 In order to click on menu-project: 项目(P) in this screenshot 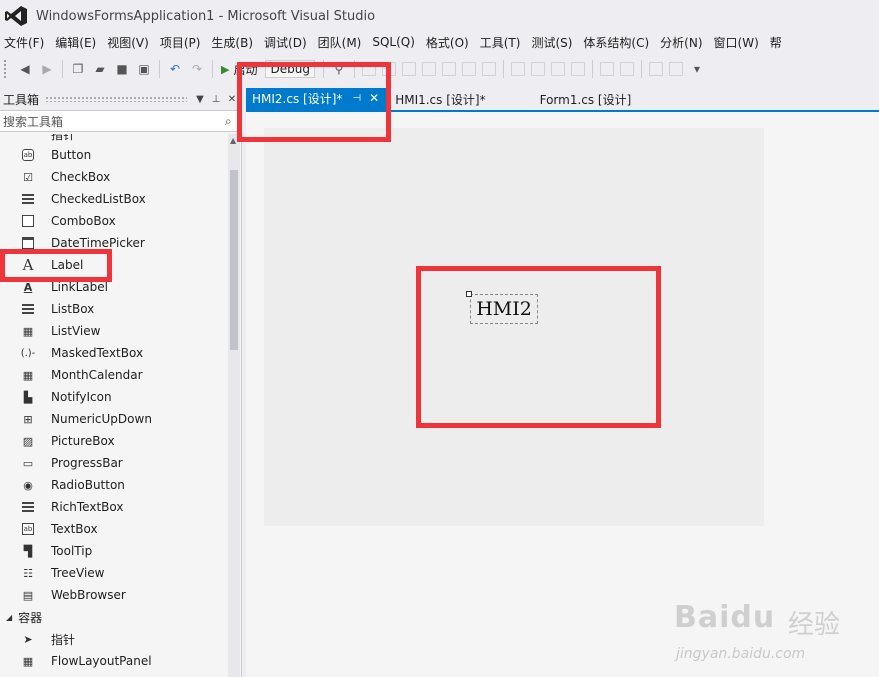, I will do `click(184, 42)`.